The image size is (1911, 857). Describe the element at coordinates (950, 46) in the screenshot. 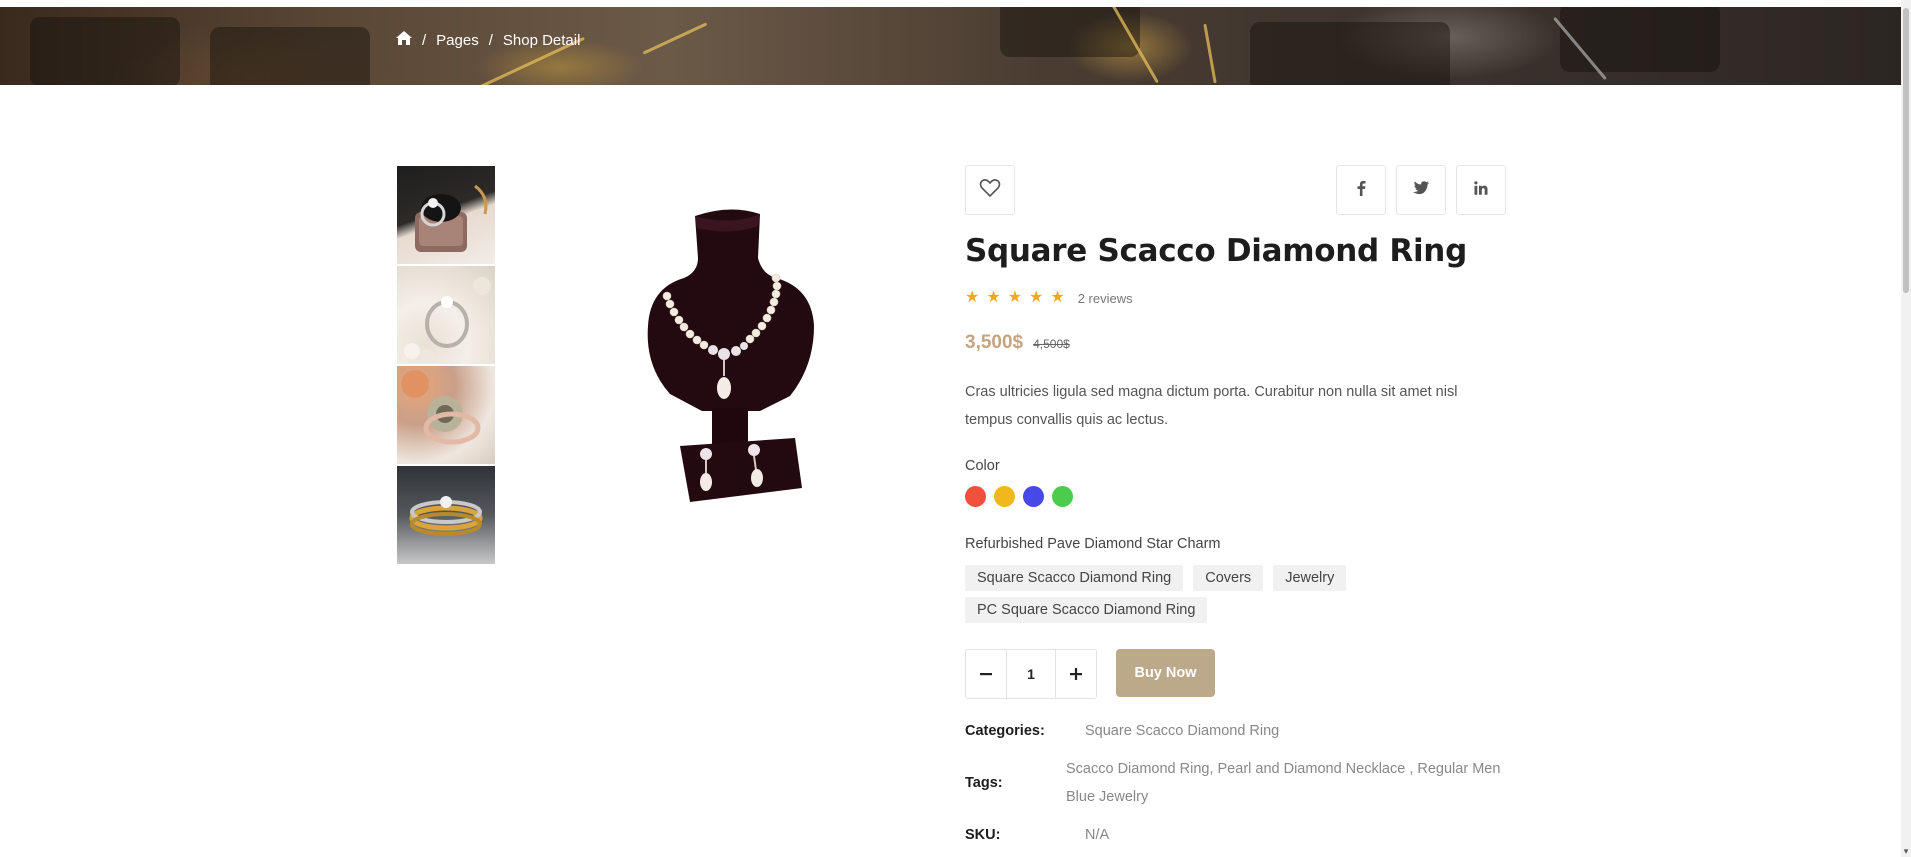

I see `page-banner: / Pages / Shop Detail` at that location.